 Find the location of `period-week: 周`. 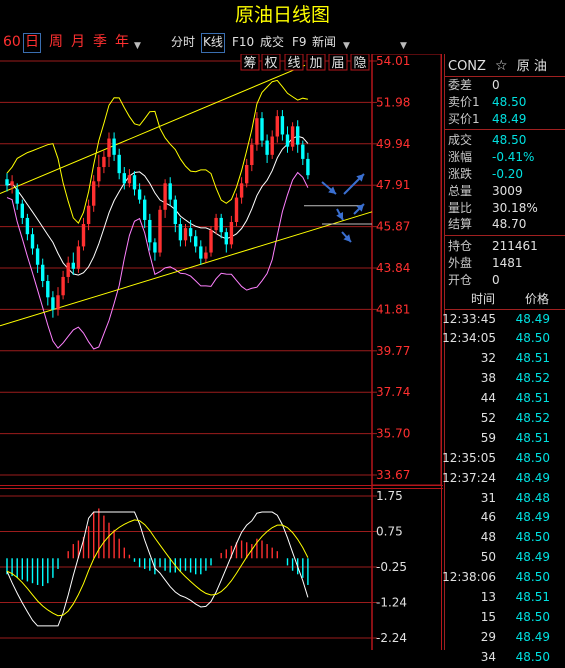

period-week: 周 is located at coordinates (56, 42).